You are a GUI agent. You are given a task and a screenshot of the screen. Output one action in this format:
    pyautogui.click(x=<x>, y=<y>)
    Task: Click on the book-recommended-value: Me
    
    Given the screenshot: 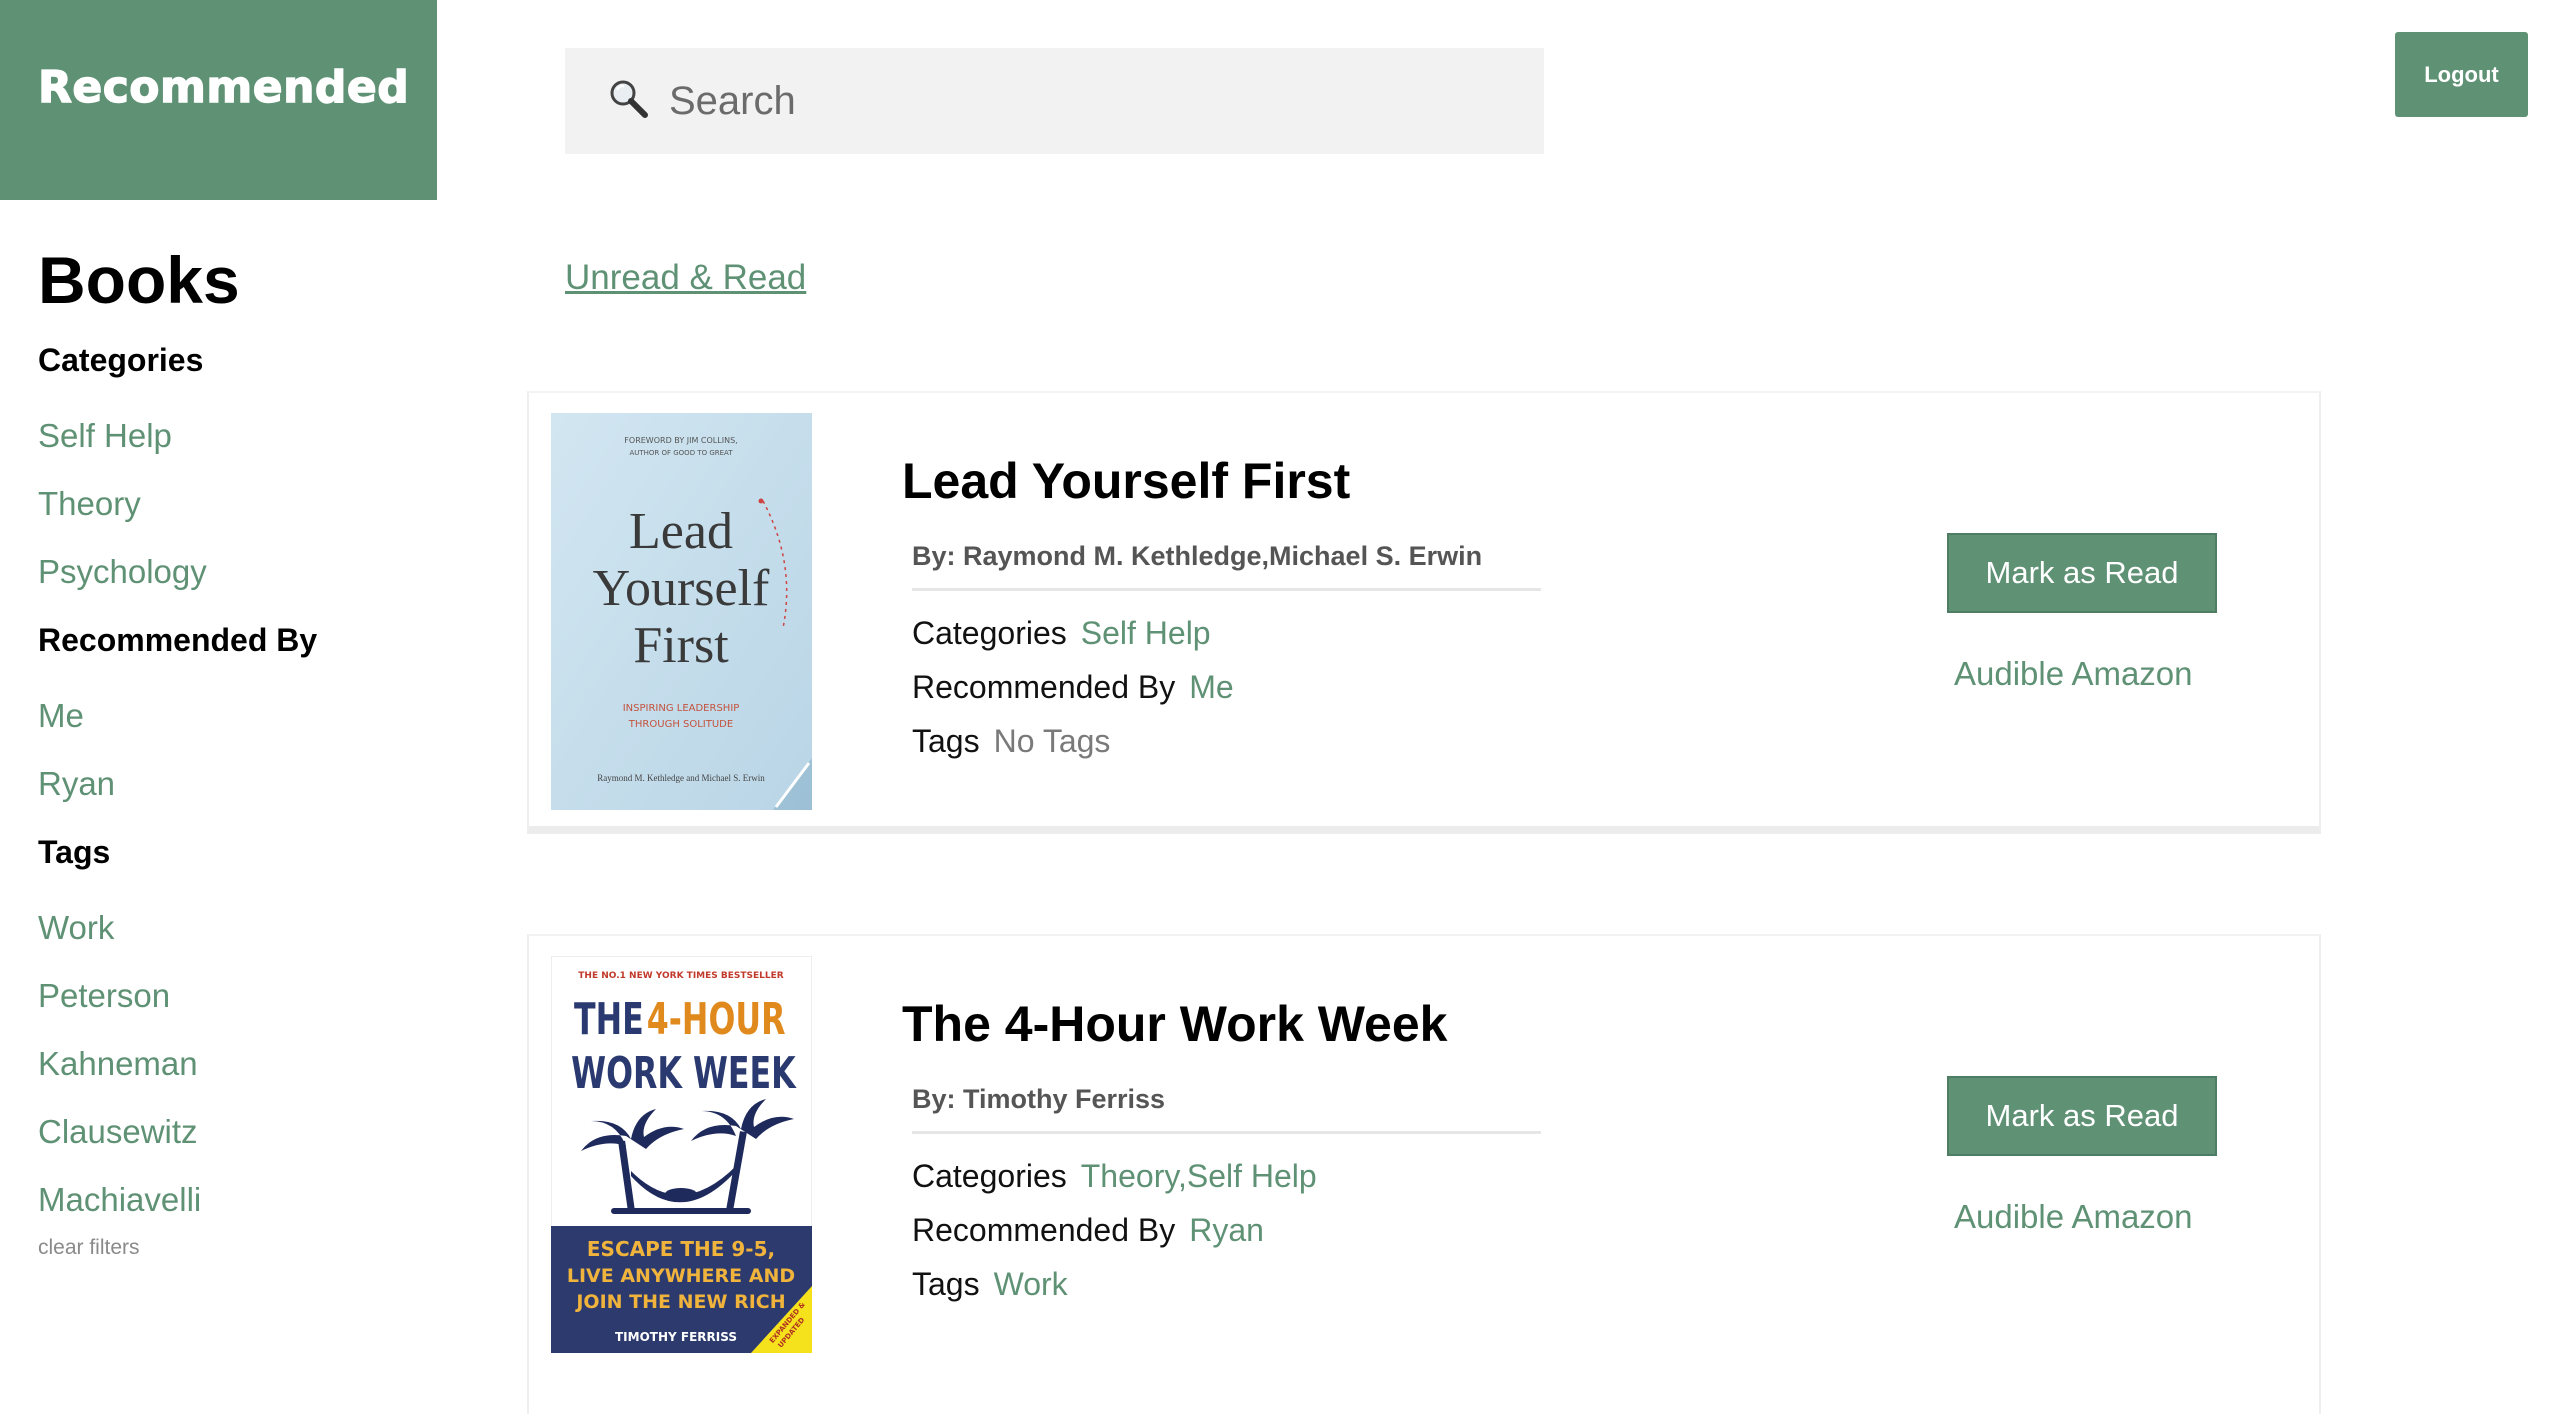 What is the action you would take?
    pyautogui.click(x=1211, y=687)
    